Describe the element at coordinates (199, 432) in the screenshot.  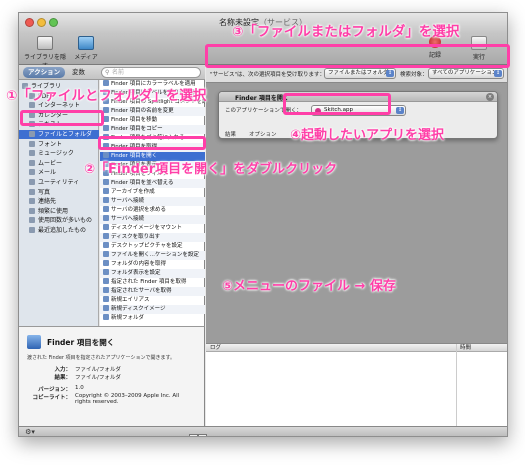
I see `view-buttons` at that location.